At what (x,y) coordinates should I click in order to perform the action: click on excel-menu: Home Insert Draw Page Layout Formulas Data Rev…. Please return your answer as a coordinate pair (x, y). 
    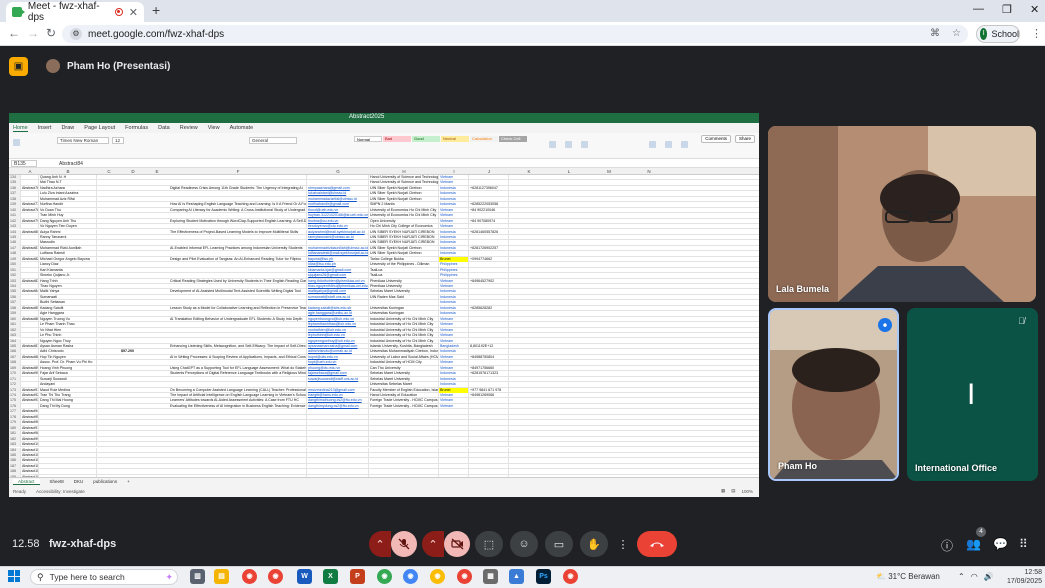
    Looking at the image, I should click on (384, 128).